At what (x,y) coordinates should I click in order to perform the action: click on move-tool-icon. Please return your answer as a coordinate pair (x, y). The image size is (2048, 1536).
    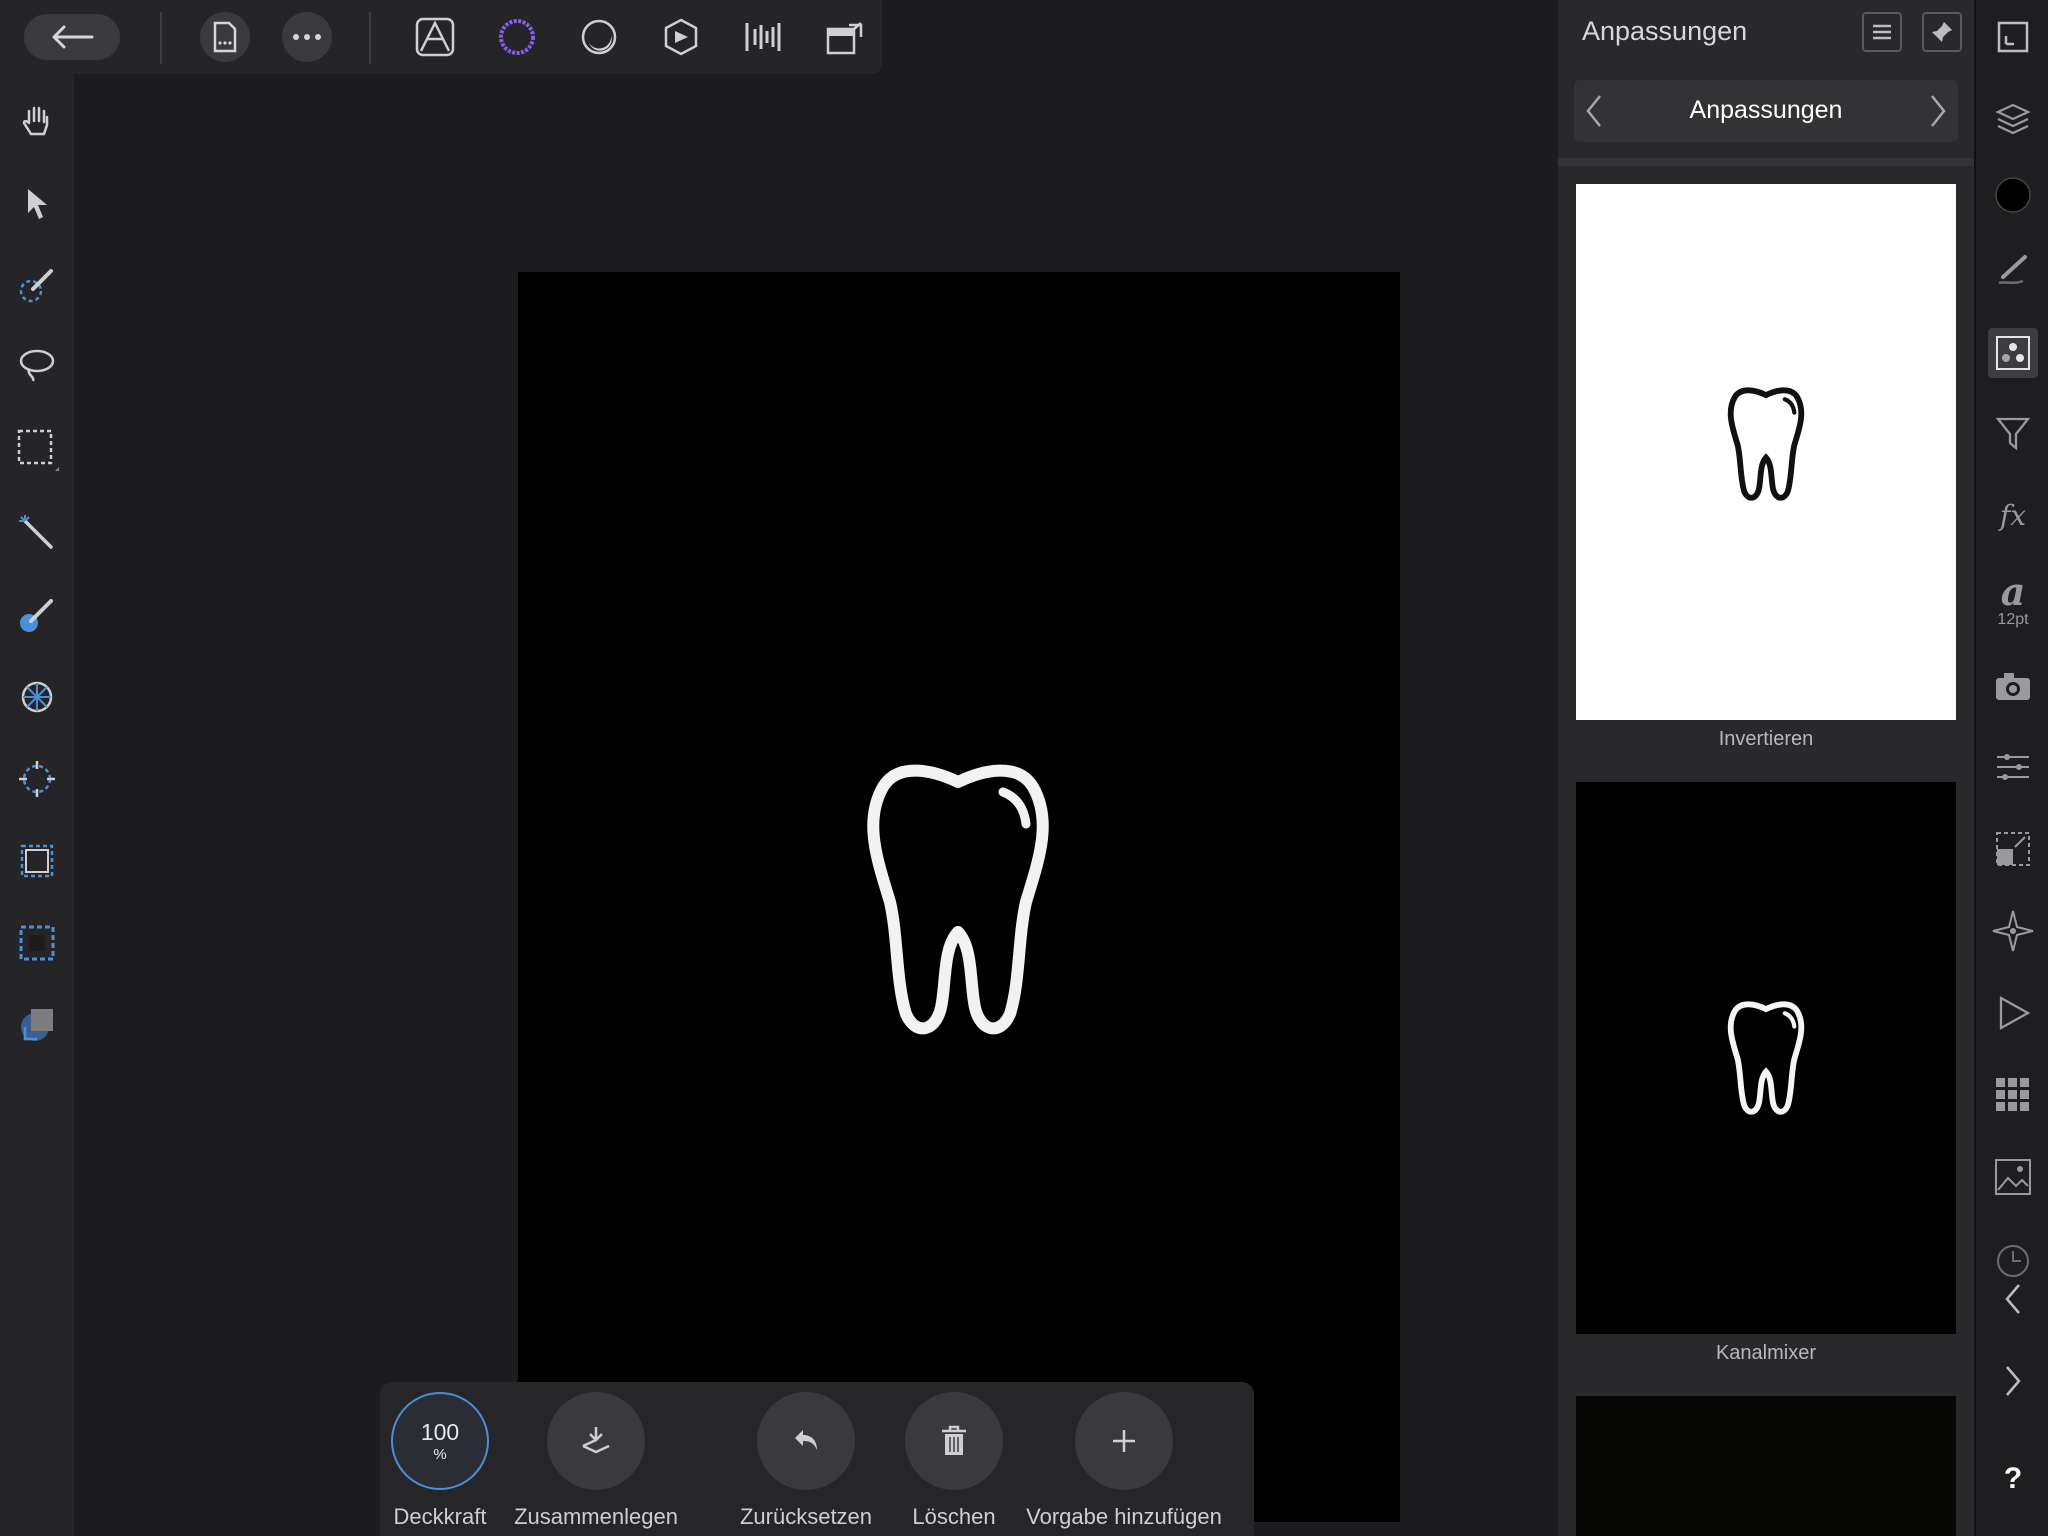
    Looking at the image, I should click on (37, 204).